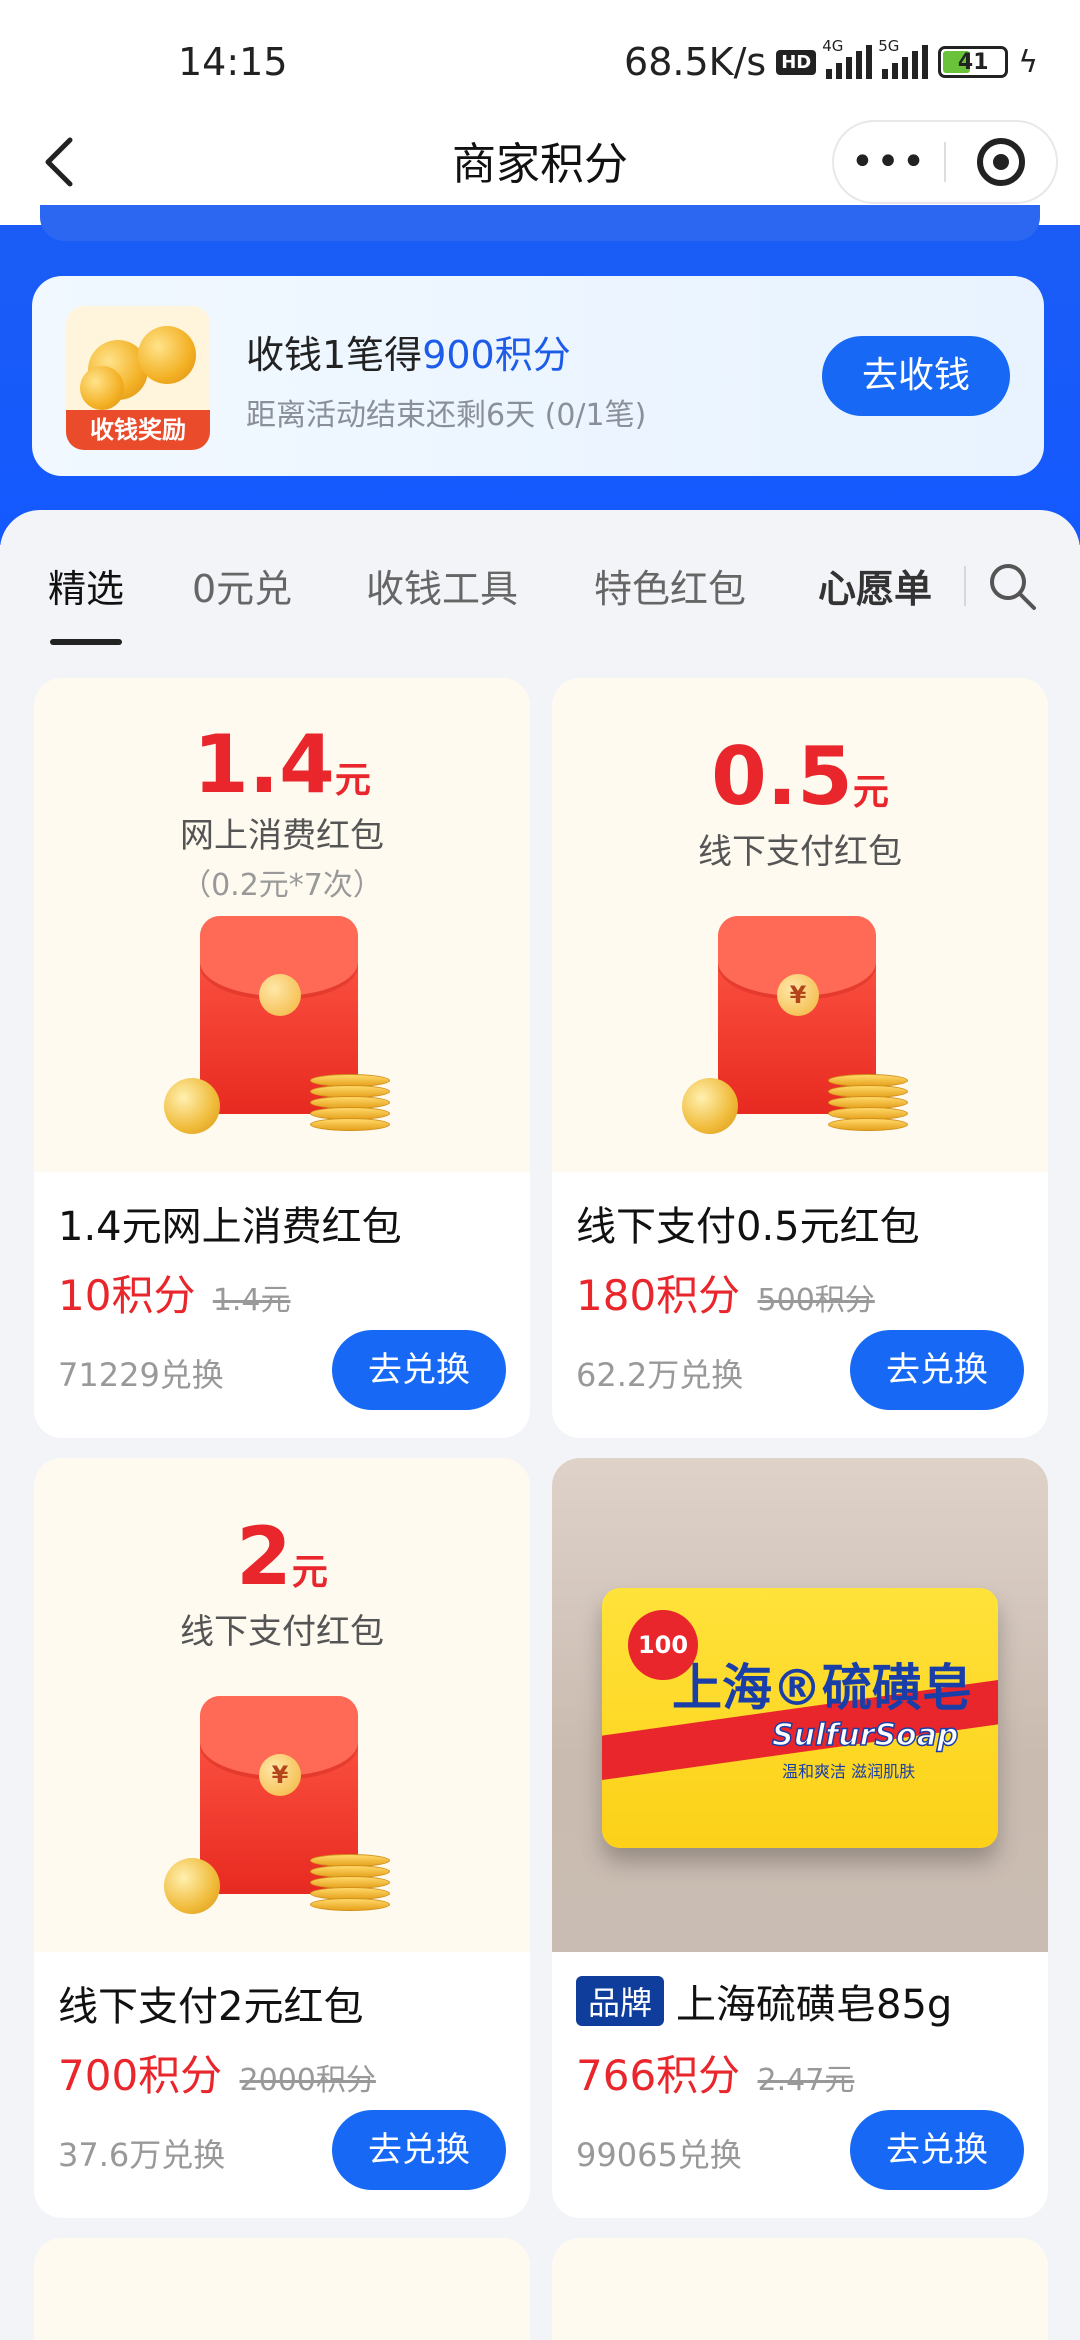 The width and height of the screenshot is (1080, 2340). What do you see at coordinates (1001, 162) in the screenshot?
I see `close-target-icon` at bounding box center [1001, 162].